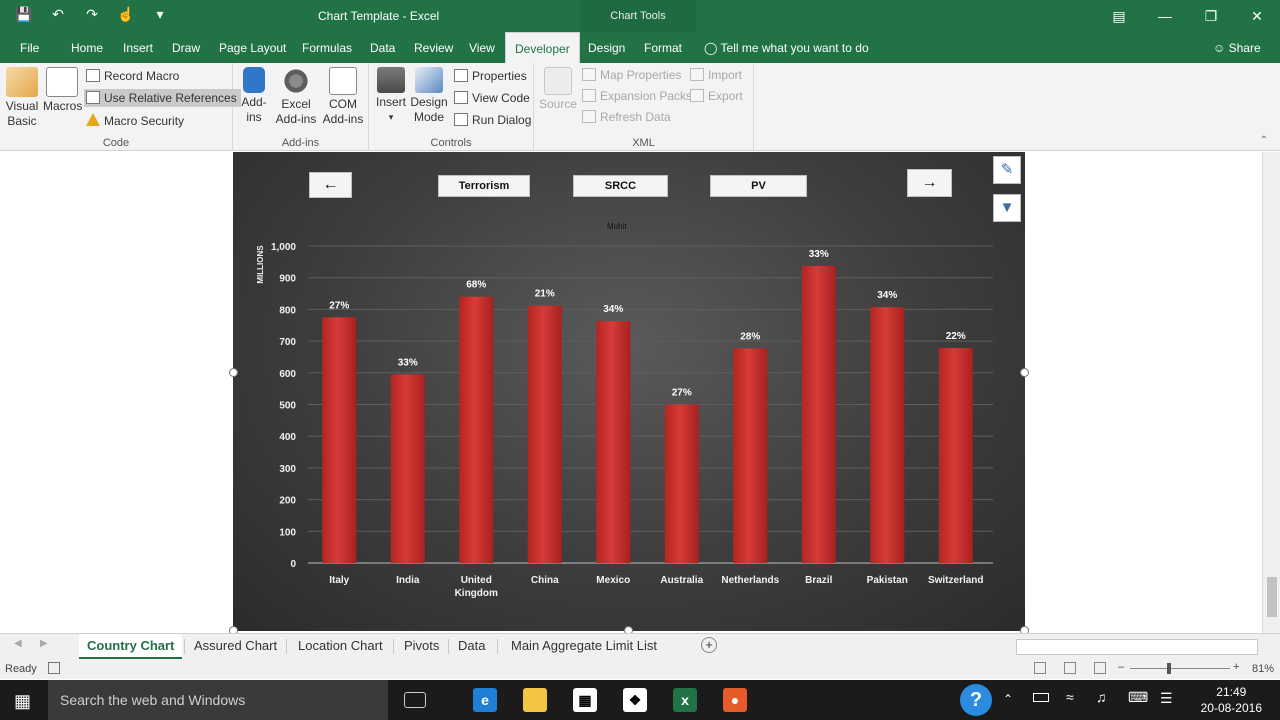  What do you see at coordinates (1137, 647) in the screenshot?
I see `horizontal-scrollbar` at bounding box center [1137, 647].